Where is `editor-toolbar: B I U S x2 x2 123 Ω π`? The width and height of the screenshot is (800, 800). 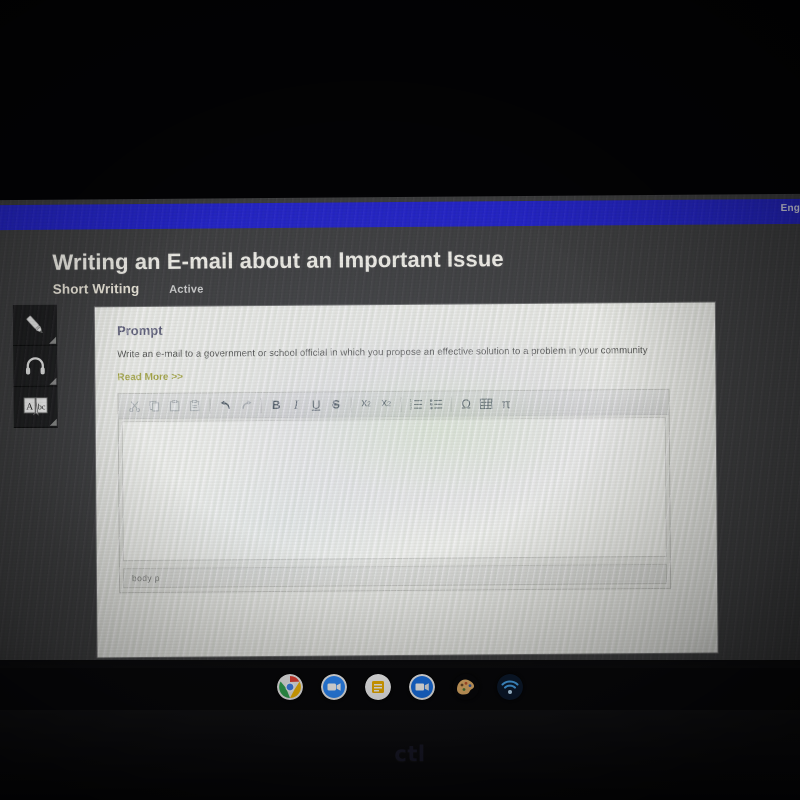
editor-toolbar: B I U S x2 x2 123 Ω π is located at coordinates (393, 404).